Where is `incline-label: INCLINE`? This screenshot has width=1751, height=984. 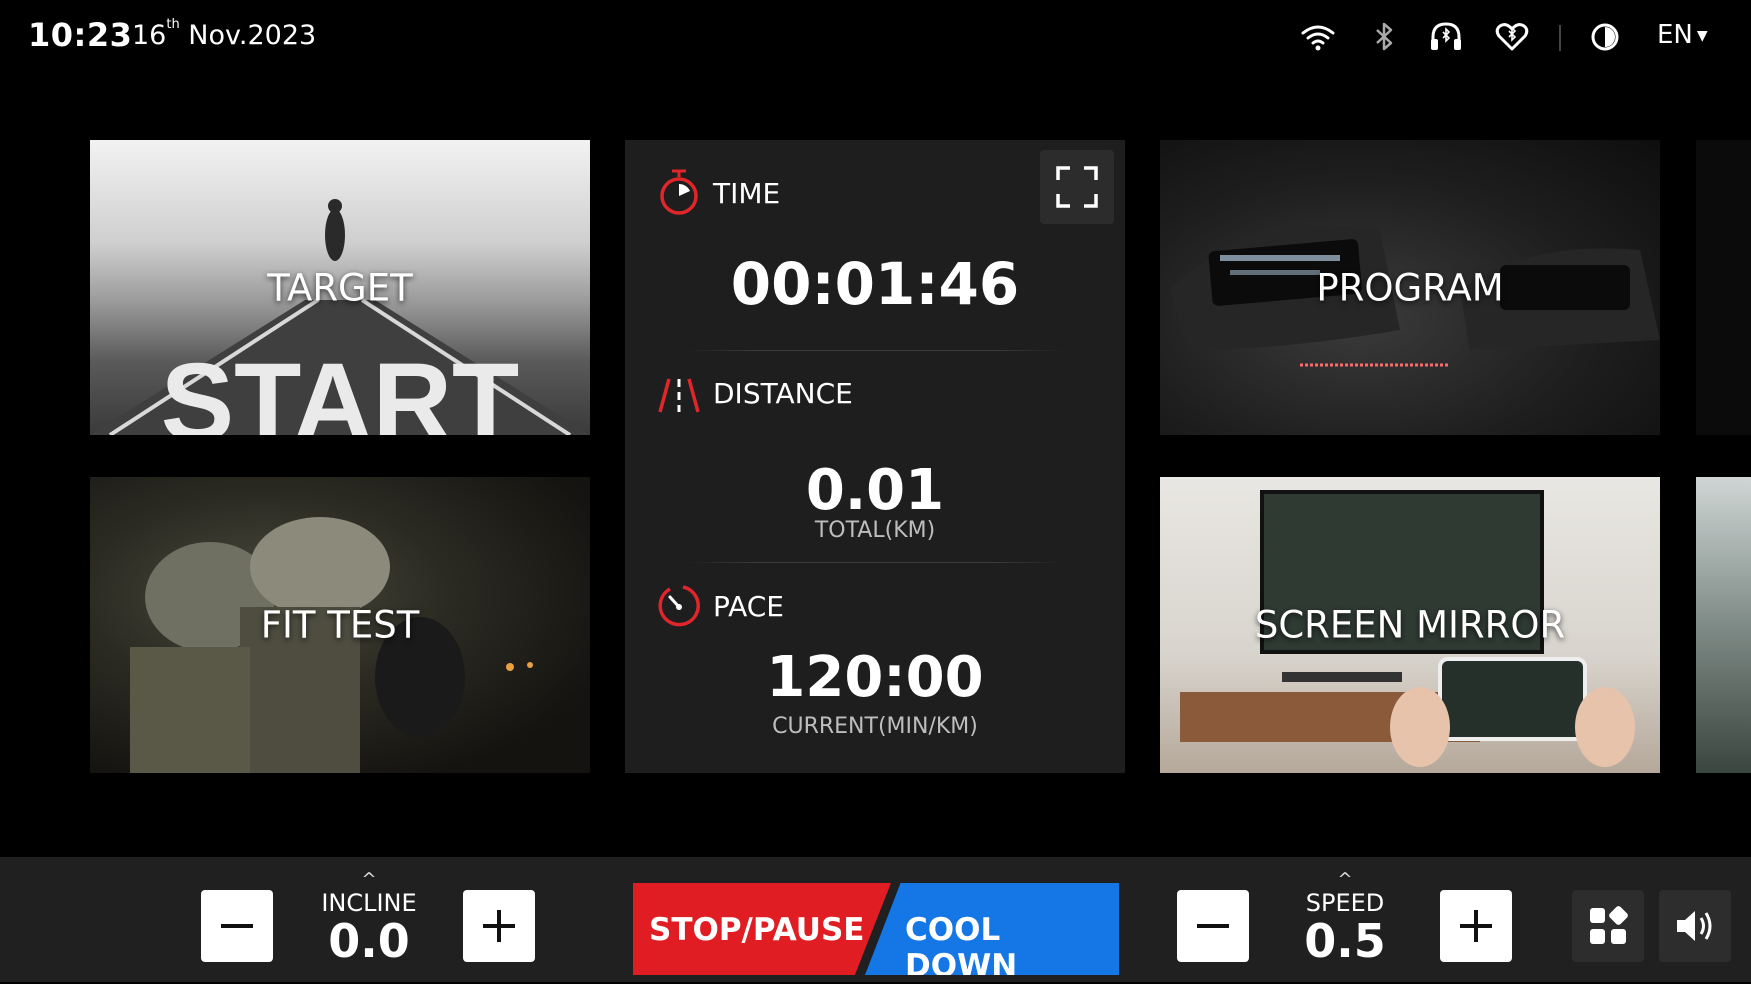 incline-label: INCLINE is located at coordinates (369, 903).